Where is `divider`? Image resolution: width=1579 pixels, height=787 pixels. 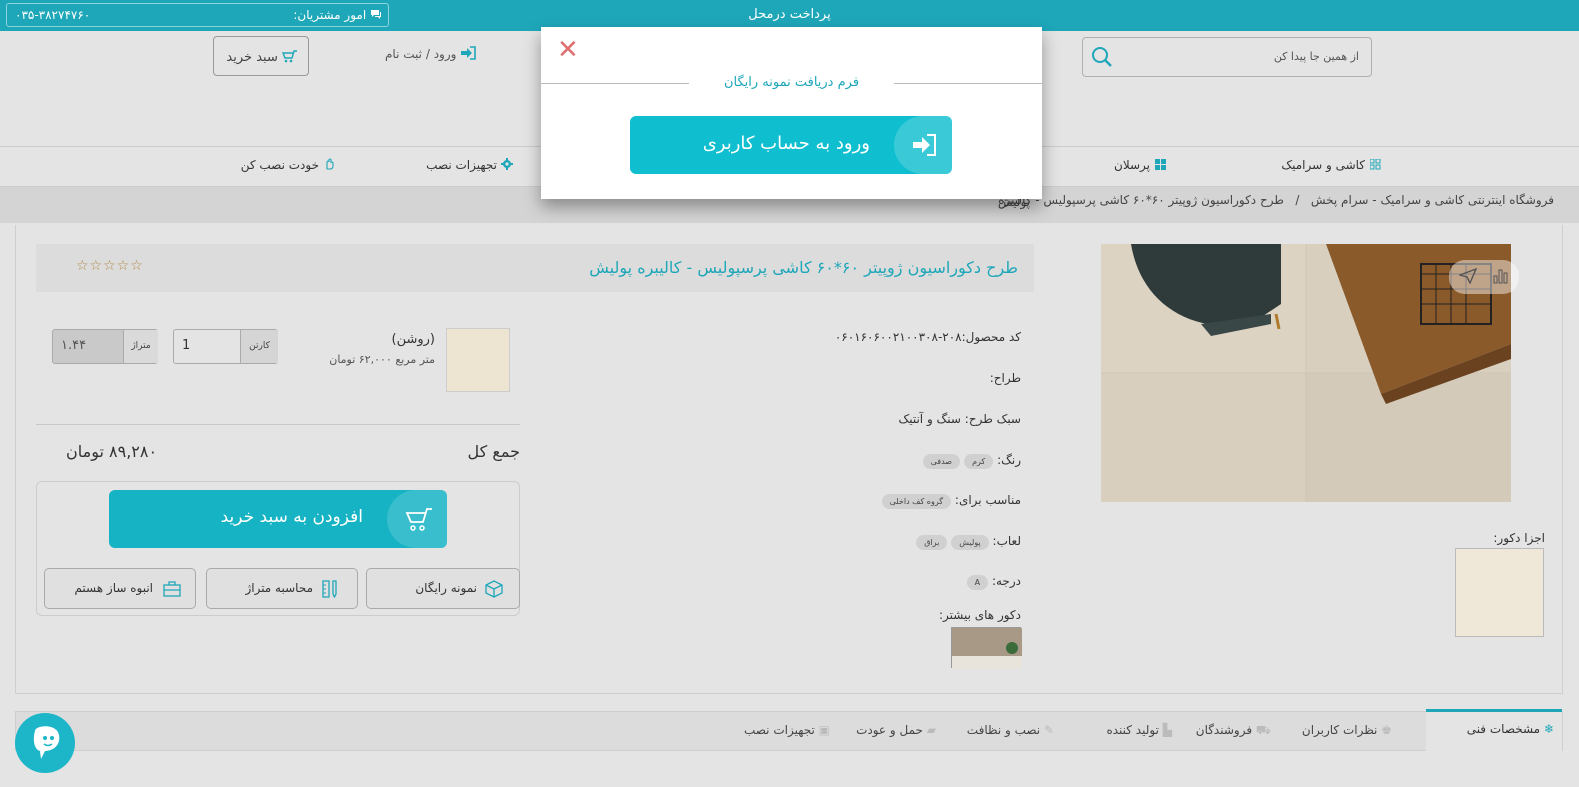 divider is located at coordinates (278, 424).